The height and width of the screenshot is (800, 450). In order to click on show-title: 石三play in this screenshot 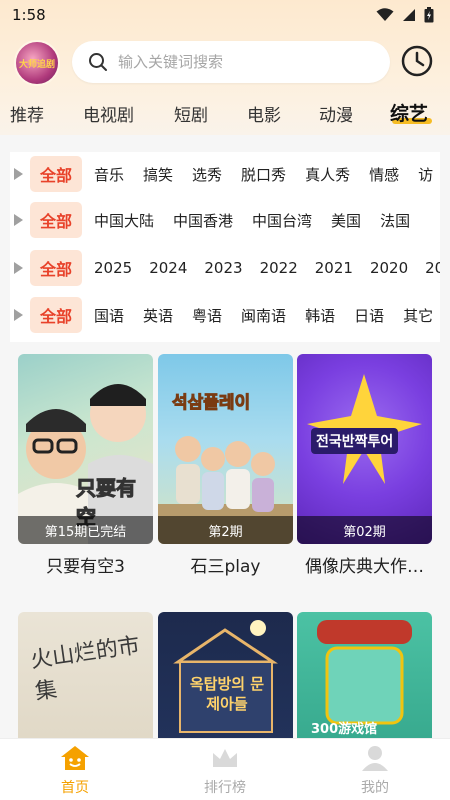, I will do `click(225, 567)`.